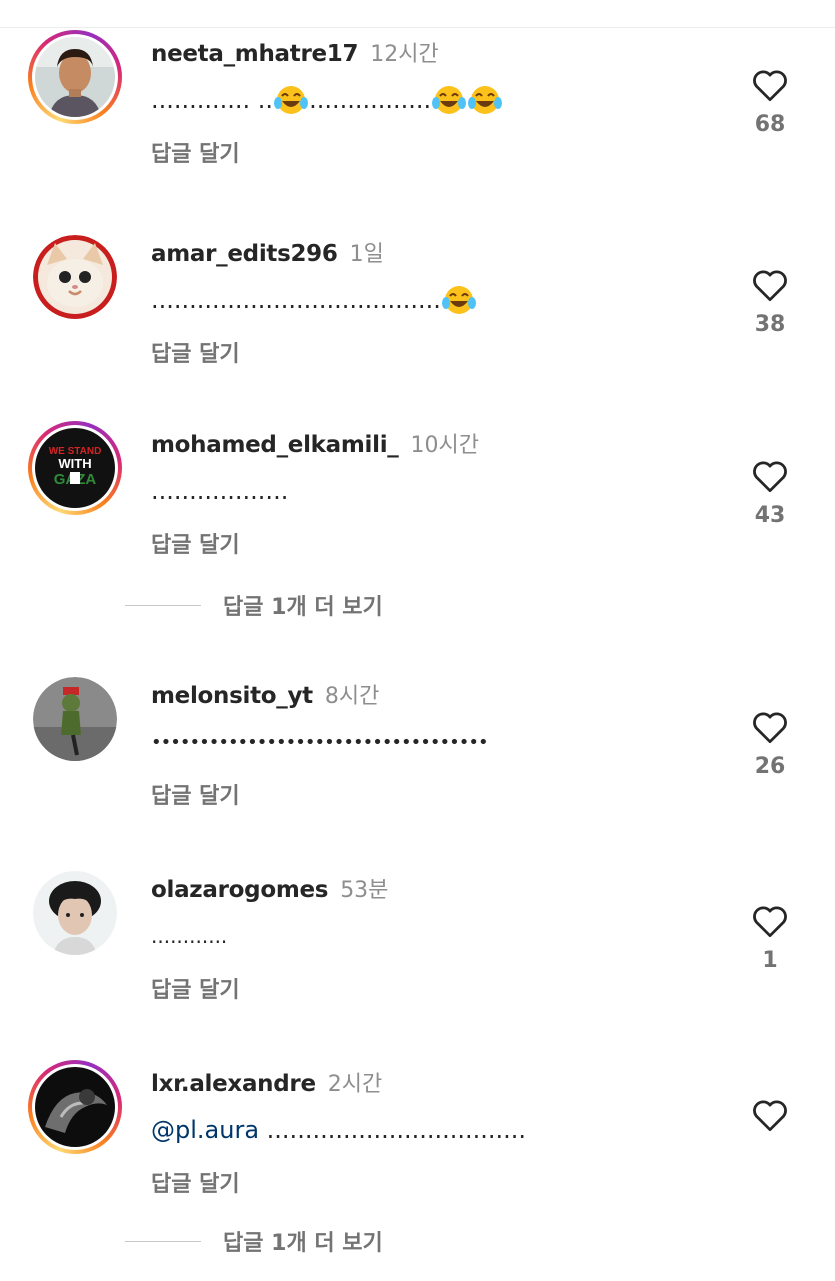 The height and width of the screenshot is (1281, 835). What do you see at coordinates (770, 766) in the screenshot?
I see `like-count: 26` at bounding box center [770, 766].